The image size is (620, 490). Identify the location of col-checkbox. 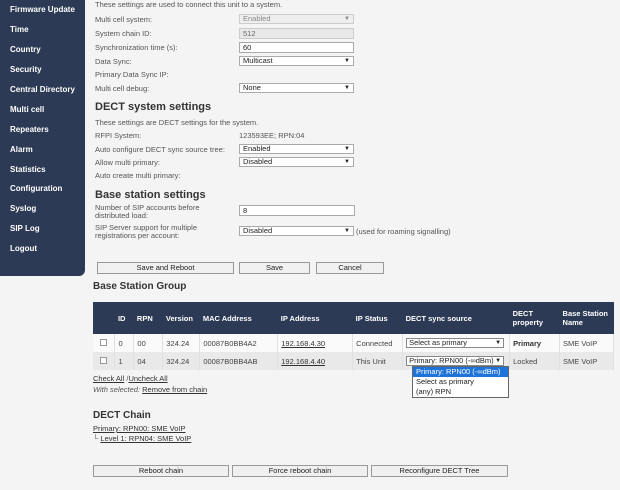
(104, 318).